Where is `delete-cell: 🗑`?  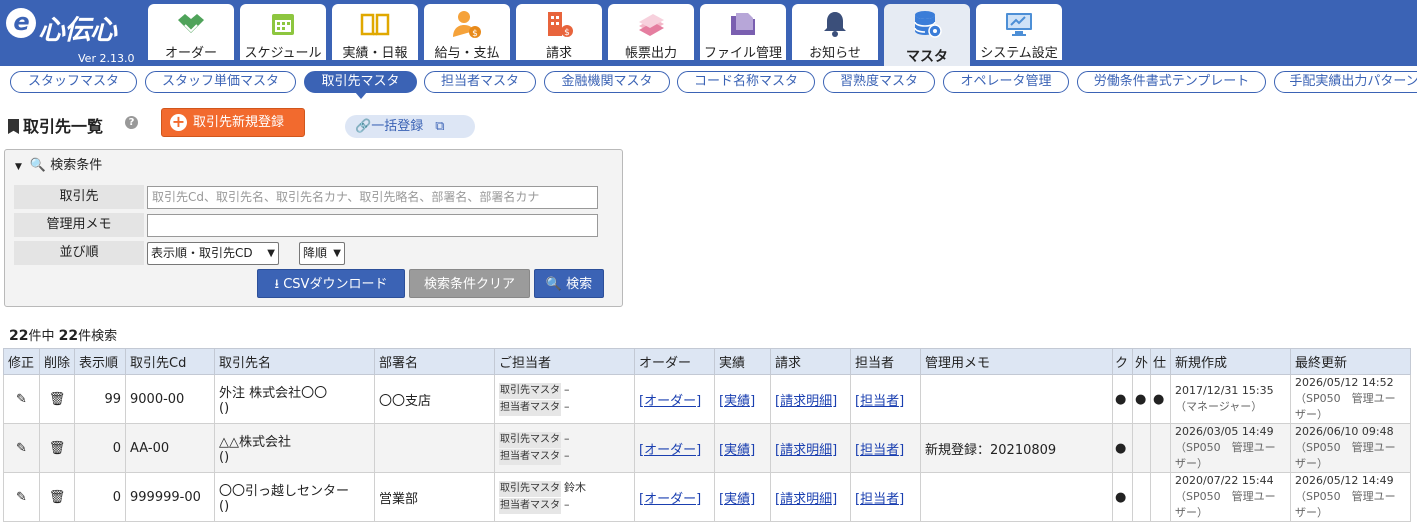 delete-cell: 🗑 is located at coordinates (57, 399).